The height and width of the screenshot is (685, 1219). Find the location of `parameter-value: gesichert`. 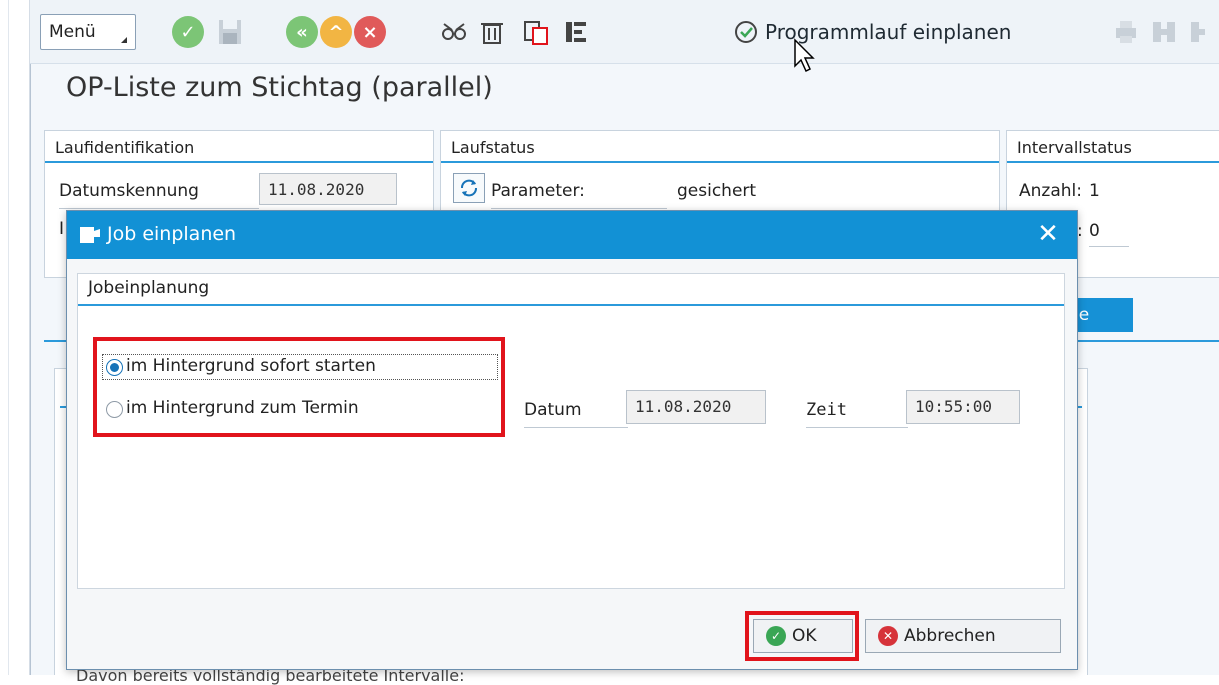

parameter-value: gesichert is located at coordinates (717, 191).